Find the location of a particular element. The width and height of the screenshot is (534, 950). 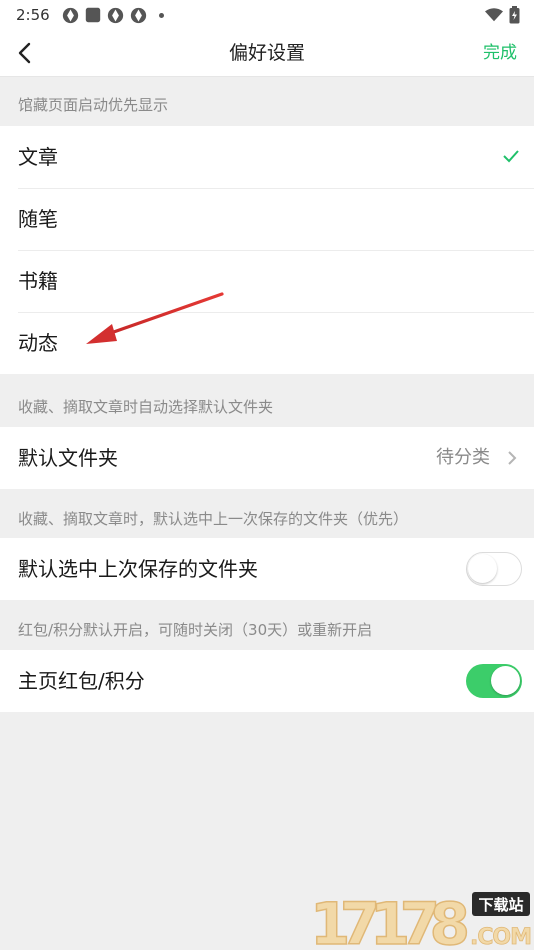

last-saved-folder-row: 默认选中上次保存的文件夹 is located at coordinates (267, 569).